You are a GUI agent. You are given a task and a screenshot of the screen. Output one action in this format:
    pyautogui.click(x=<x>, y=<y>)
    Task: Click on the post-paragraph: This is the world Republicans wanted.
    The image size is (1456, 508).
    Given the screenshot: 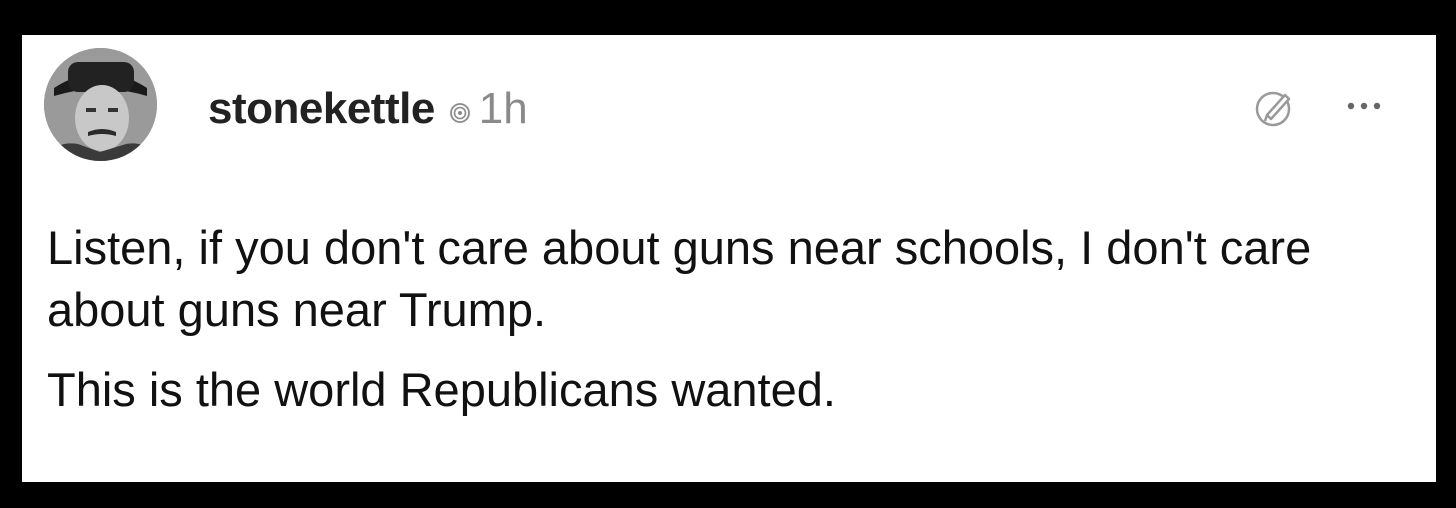 What is the action you would take?
    pyautogui.click(x=441, y=389)
    